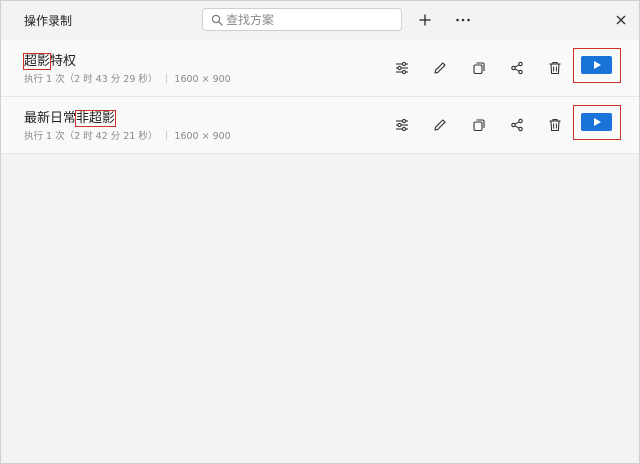  What do you see at coordinates (63, 61) in the screenshot?
I see `name-text: 特权` at bounding box center [63, 61].